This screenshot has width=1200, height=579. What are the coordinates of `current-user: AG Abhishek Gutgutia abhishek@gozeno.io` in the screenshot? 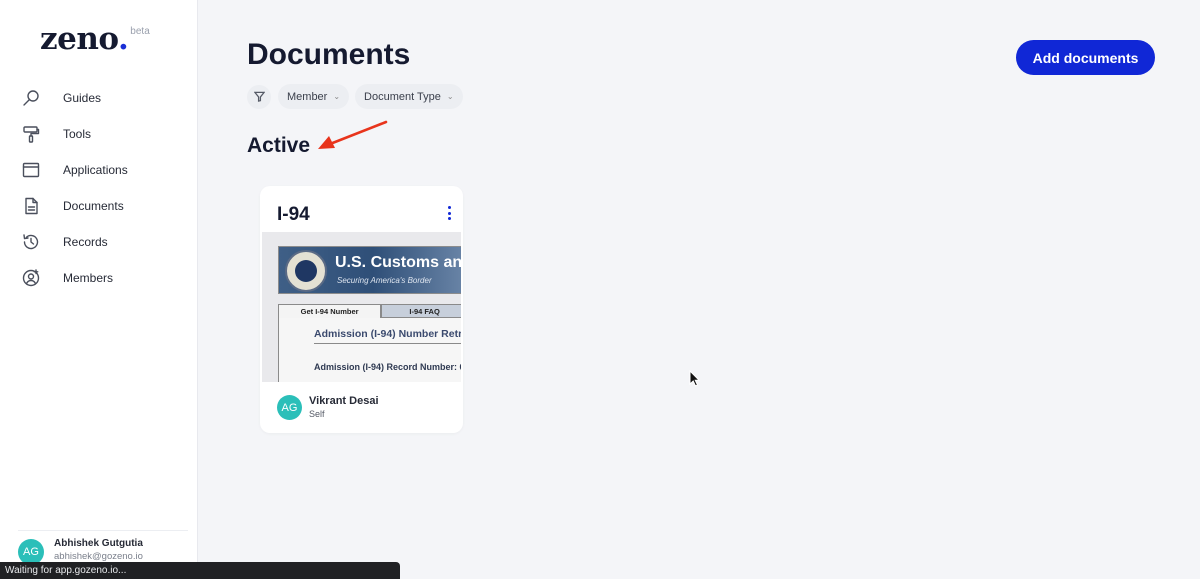 It's located at (103, 547).